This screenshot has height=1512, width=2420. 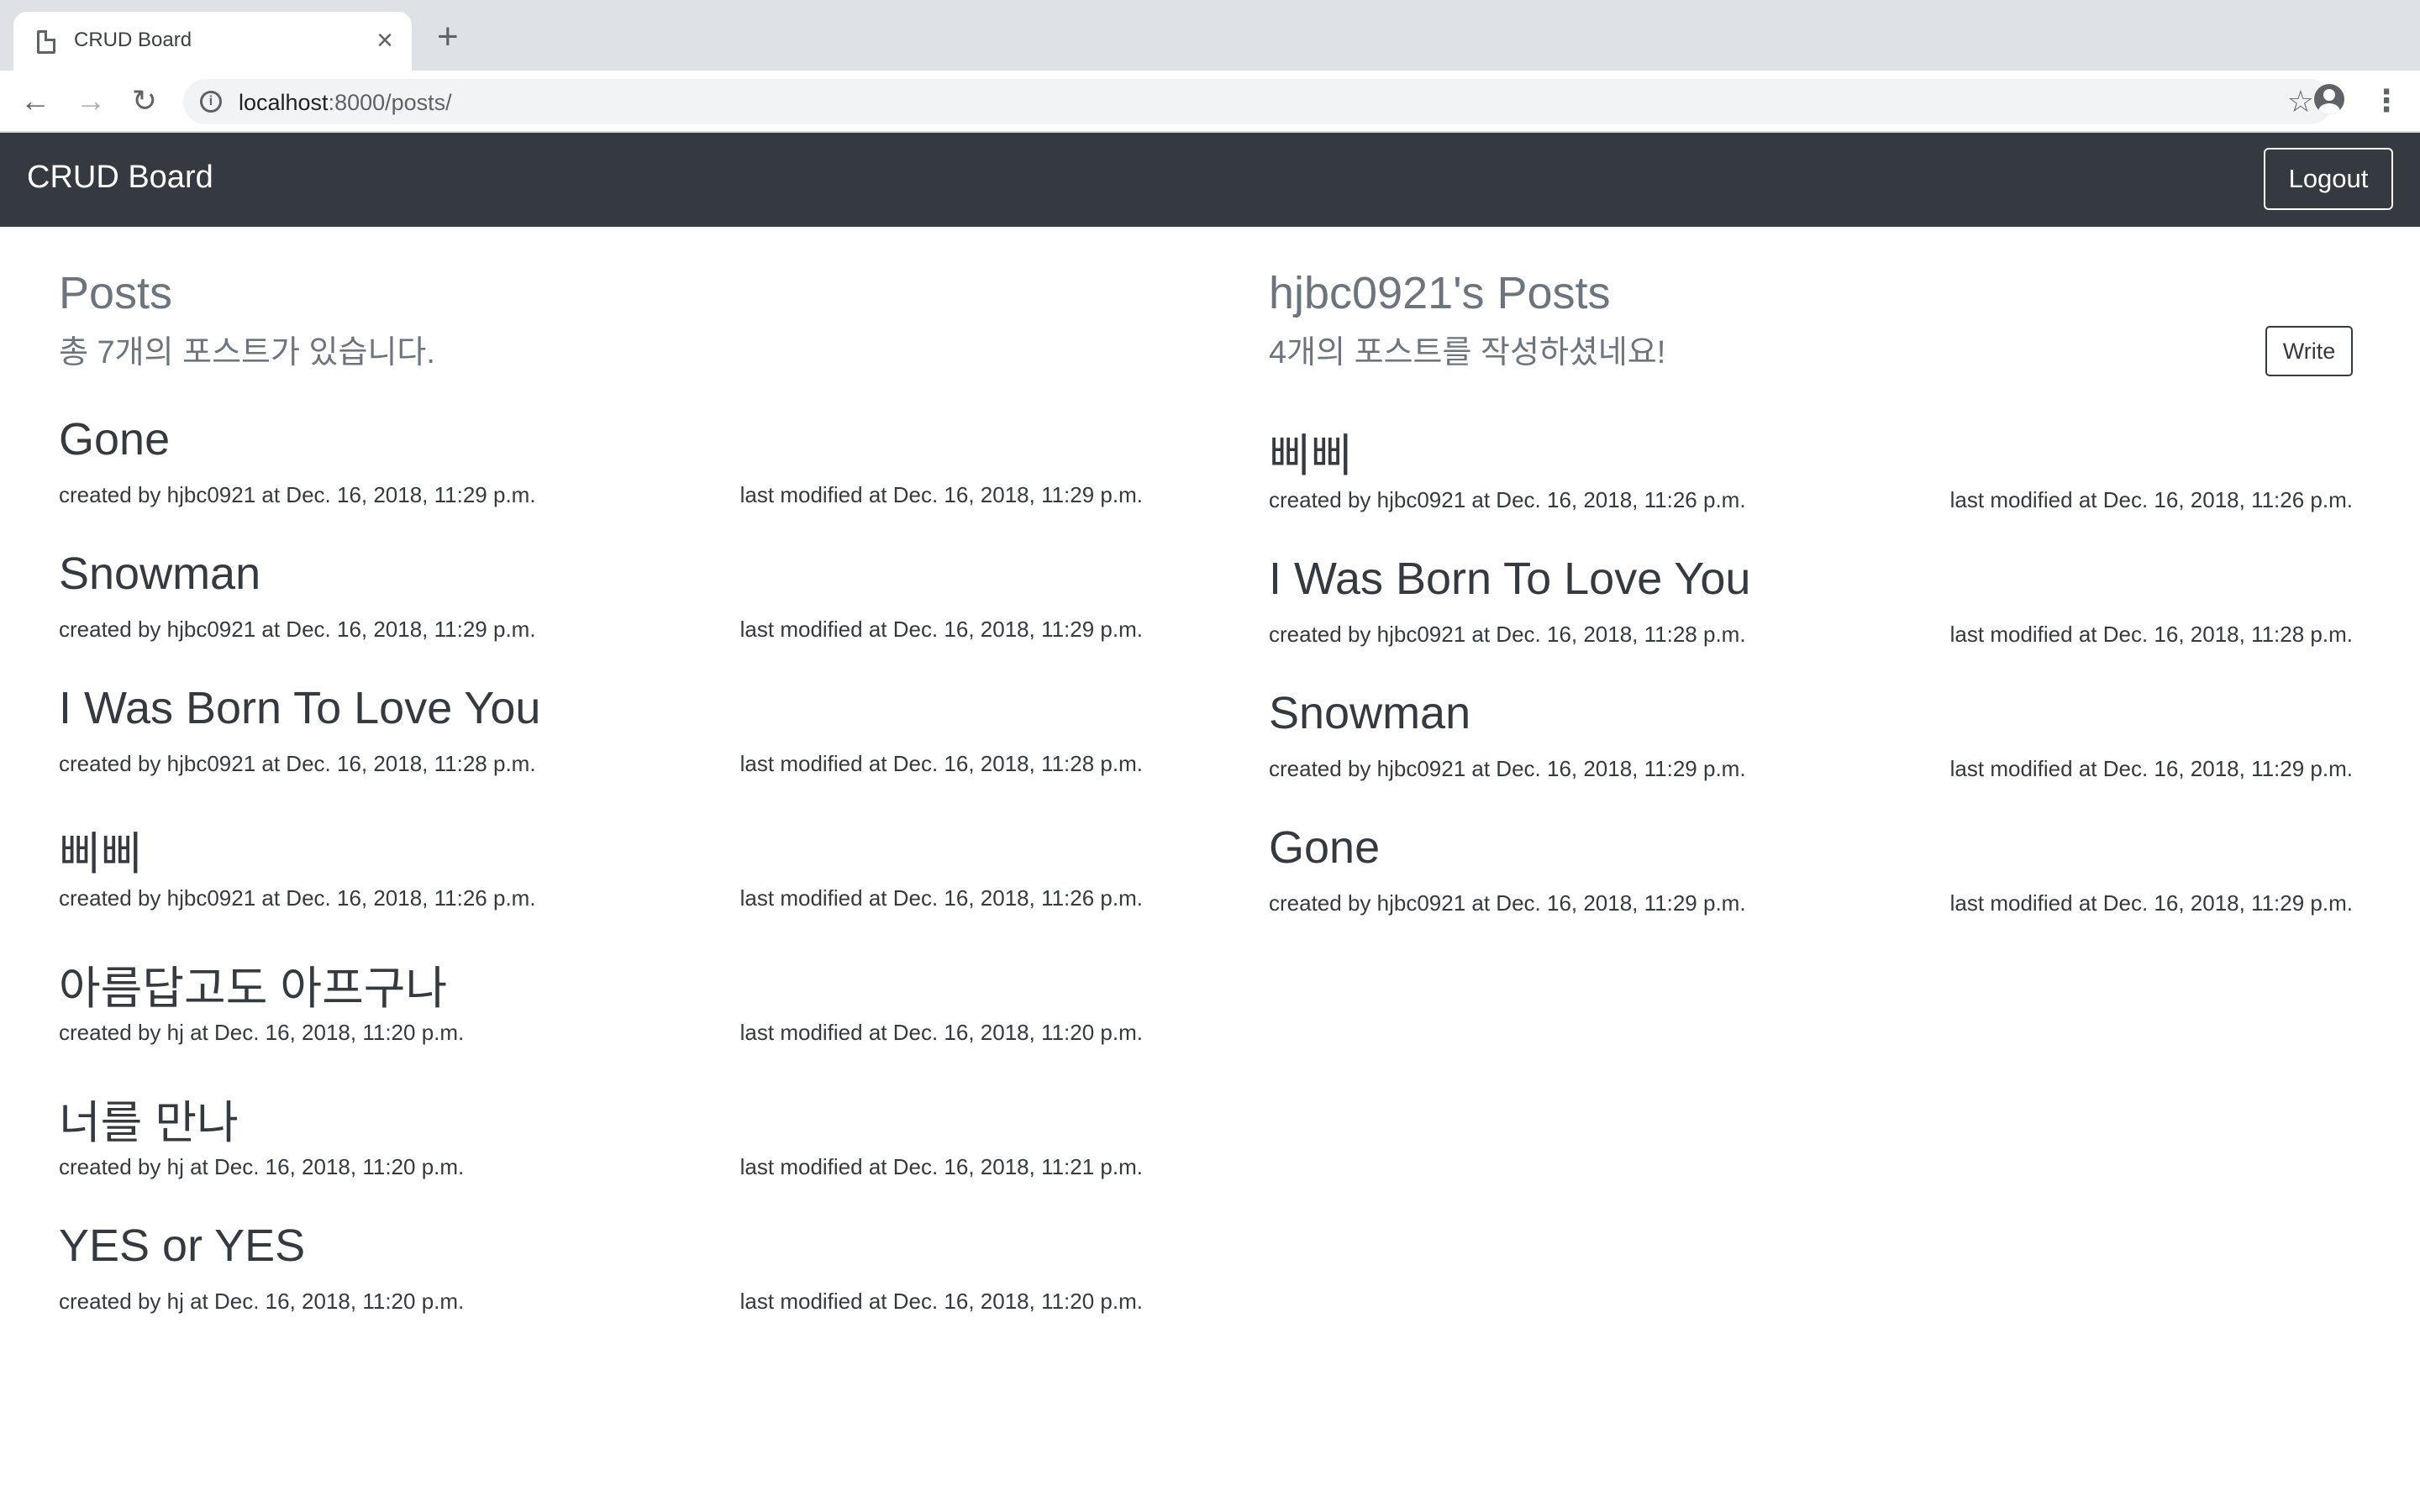 What do you see at coordinates (149, 1118) in the screenshot?
I see `post-title-link: 너를 만나` at bounding box center [149, 1118].